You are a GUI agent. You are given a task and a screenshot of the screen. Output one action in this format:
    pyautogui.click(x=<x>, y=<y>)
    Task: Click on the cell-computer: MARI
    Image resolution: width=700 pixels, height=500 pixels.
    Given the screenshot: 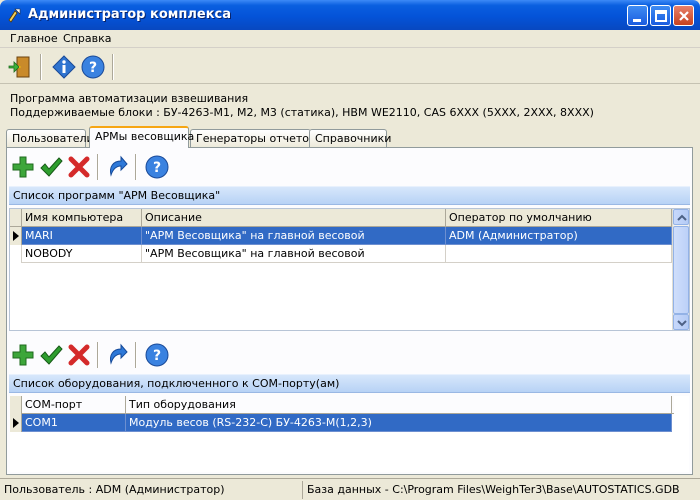 What is the action you would take?
    pyautogui.click(x=82, y=236)
    